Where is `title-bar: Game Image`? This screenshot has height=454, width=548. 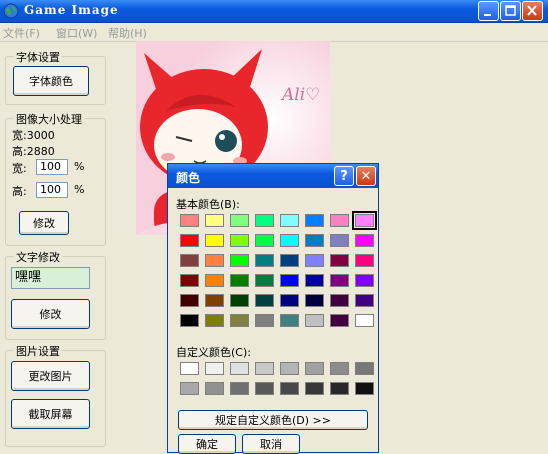 title-bar: Game Image is located at coordinates (274, 11).